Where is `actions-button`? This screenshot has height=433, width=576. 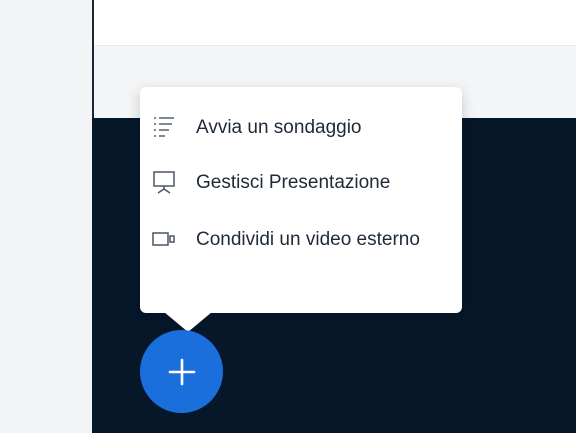
actions-button is located at coordinates (181, 371).